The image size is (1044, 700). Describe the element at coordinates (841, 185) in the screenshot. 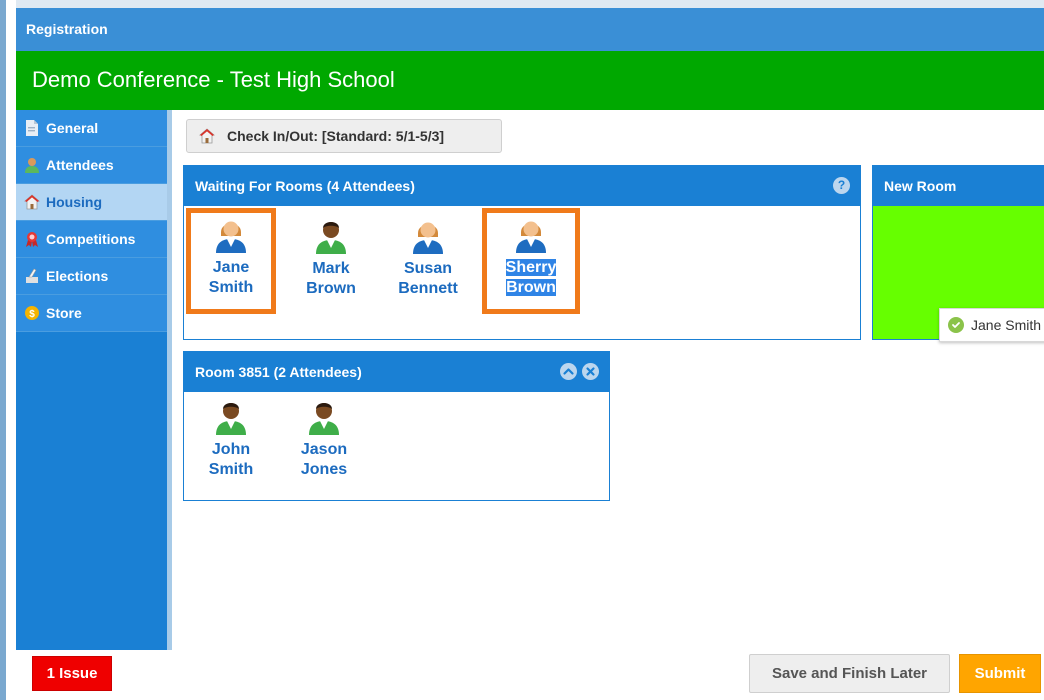

I see `help-icon: ?` at that location.